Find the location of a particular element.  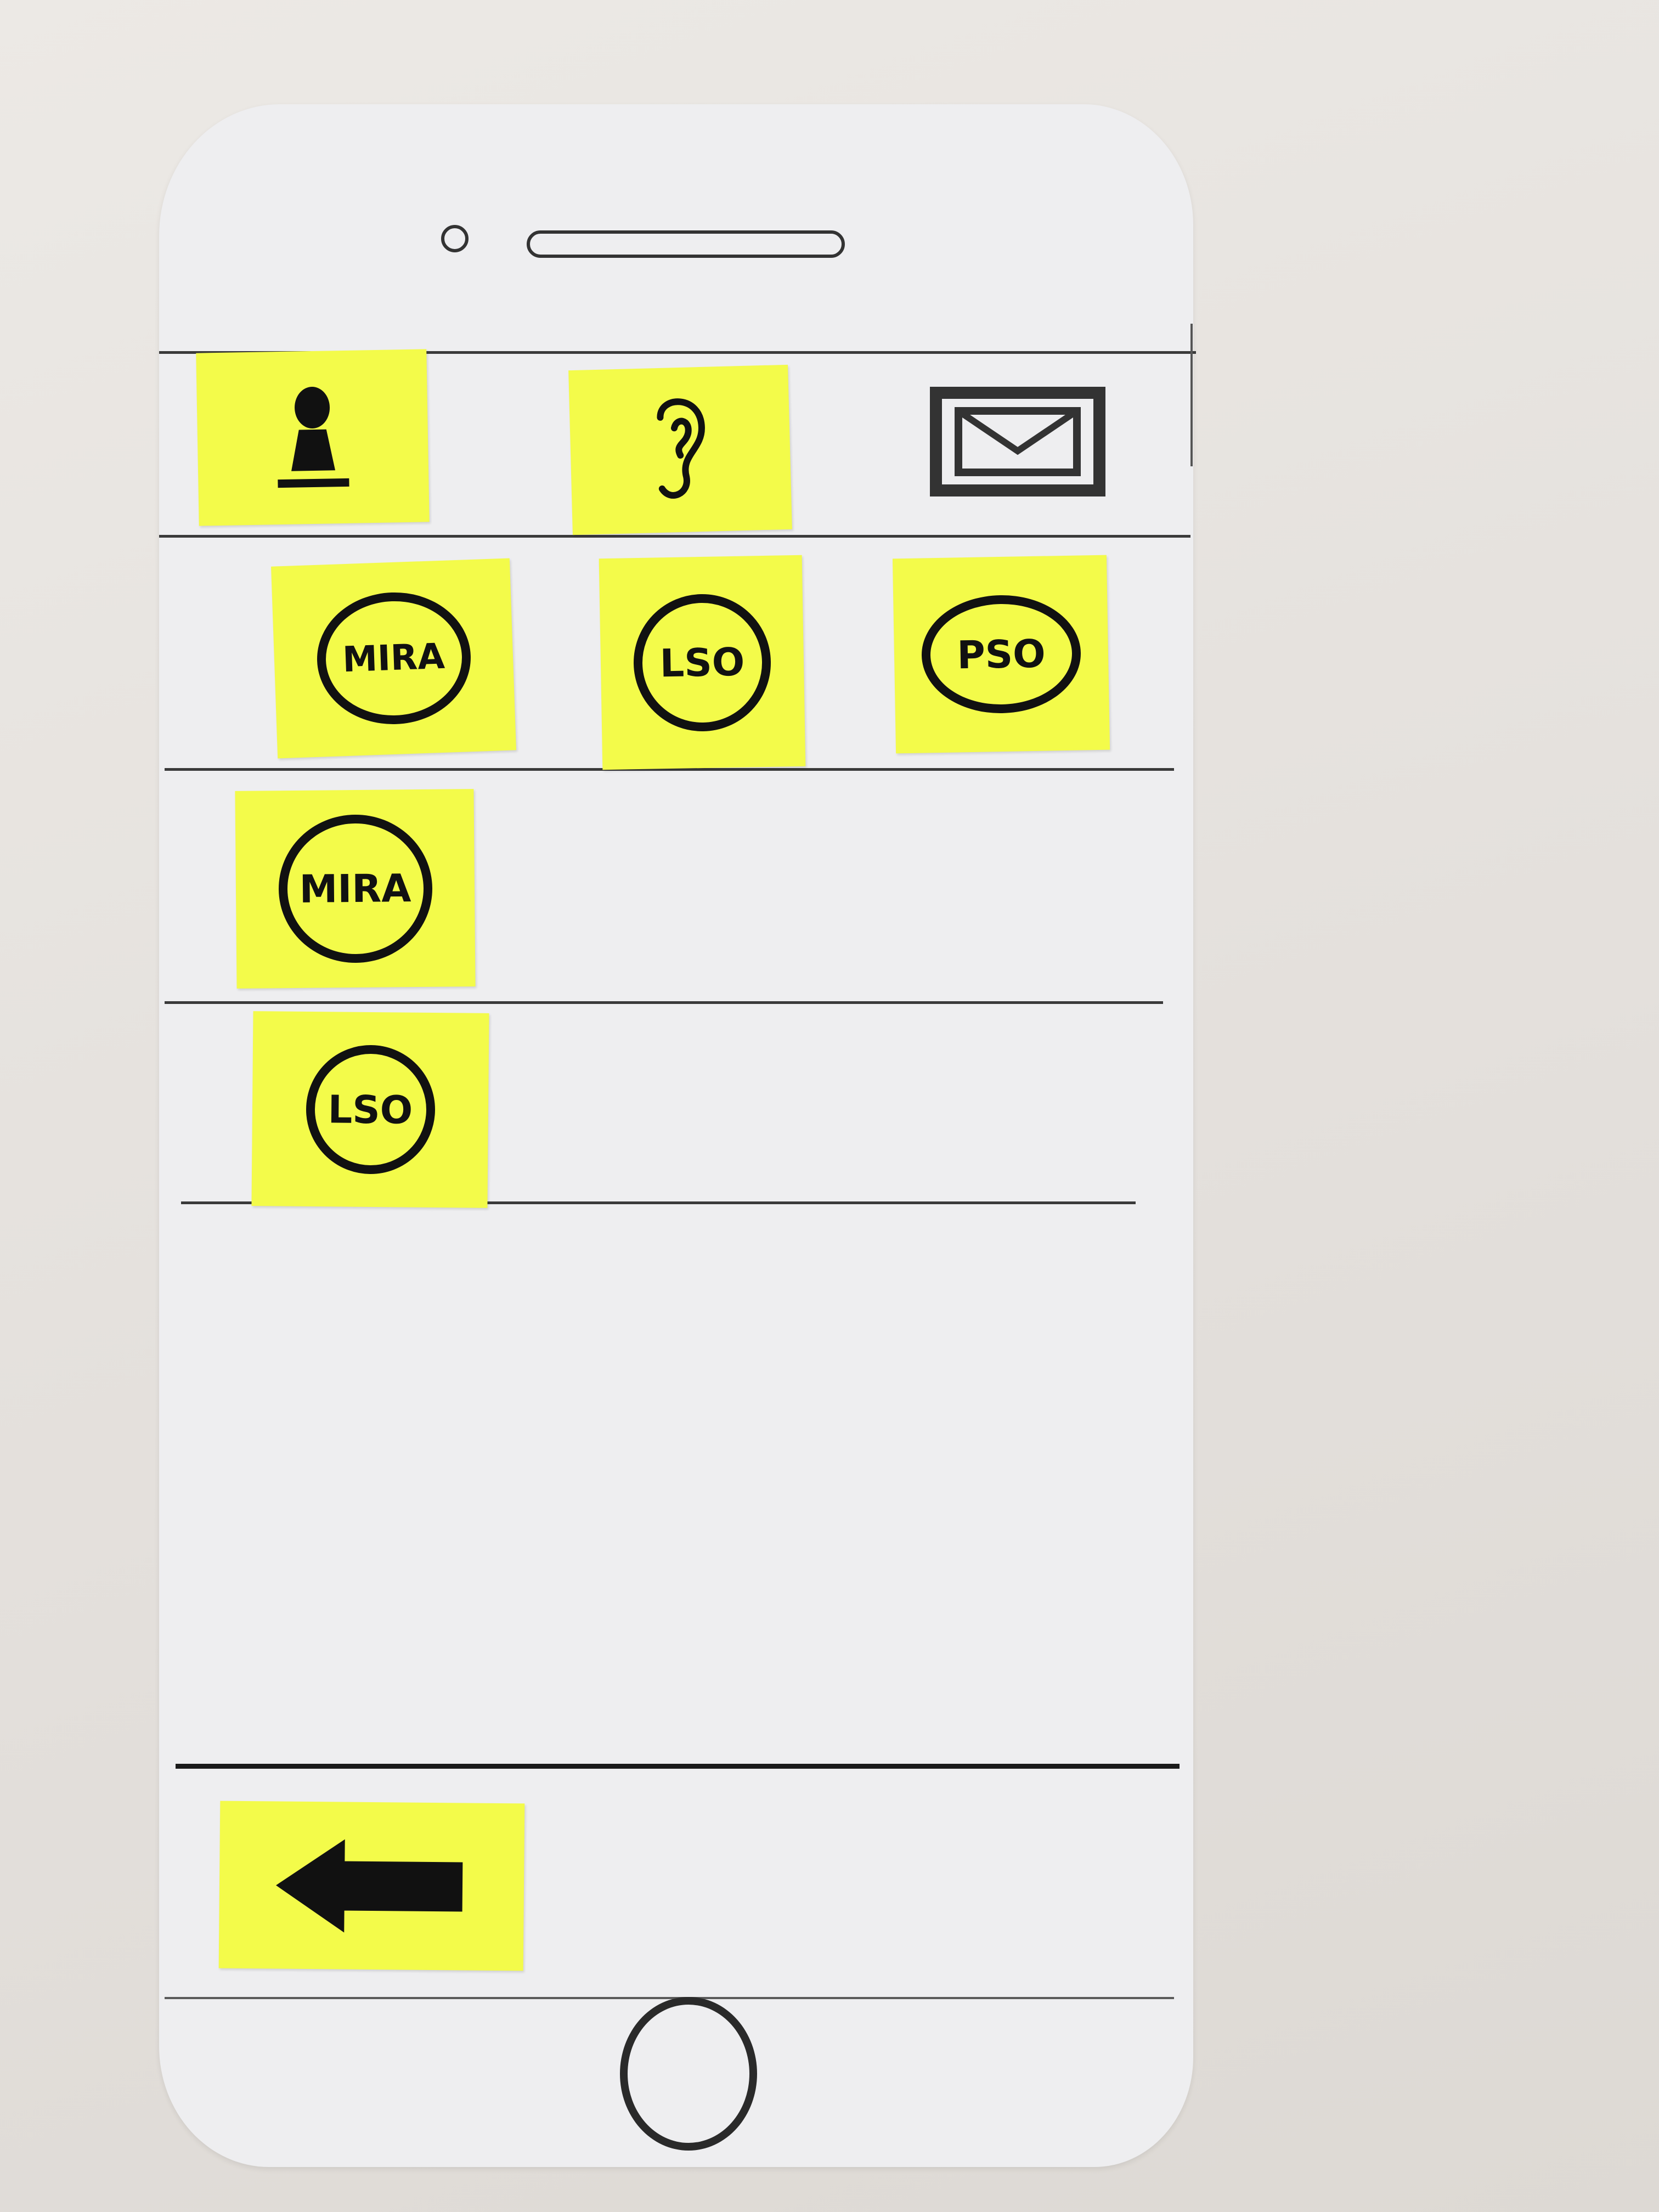

pso-badge: PSO is located at coordinates (1002, 654).